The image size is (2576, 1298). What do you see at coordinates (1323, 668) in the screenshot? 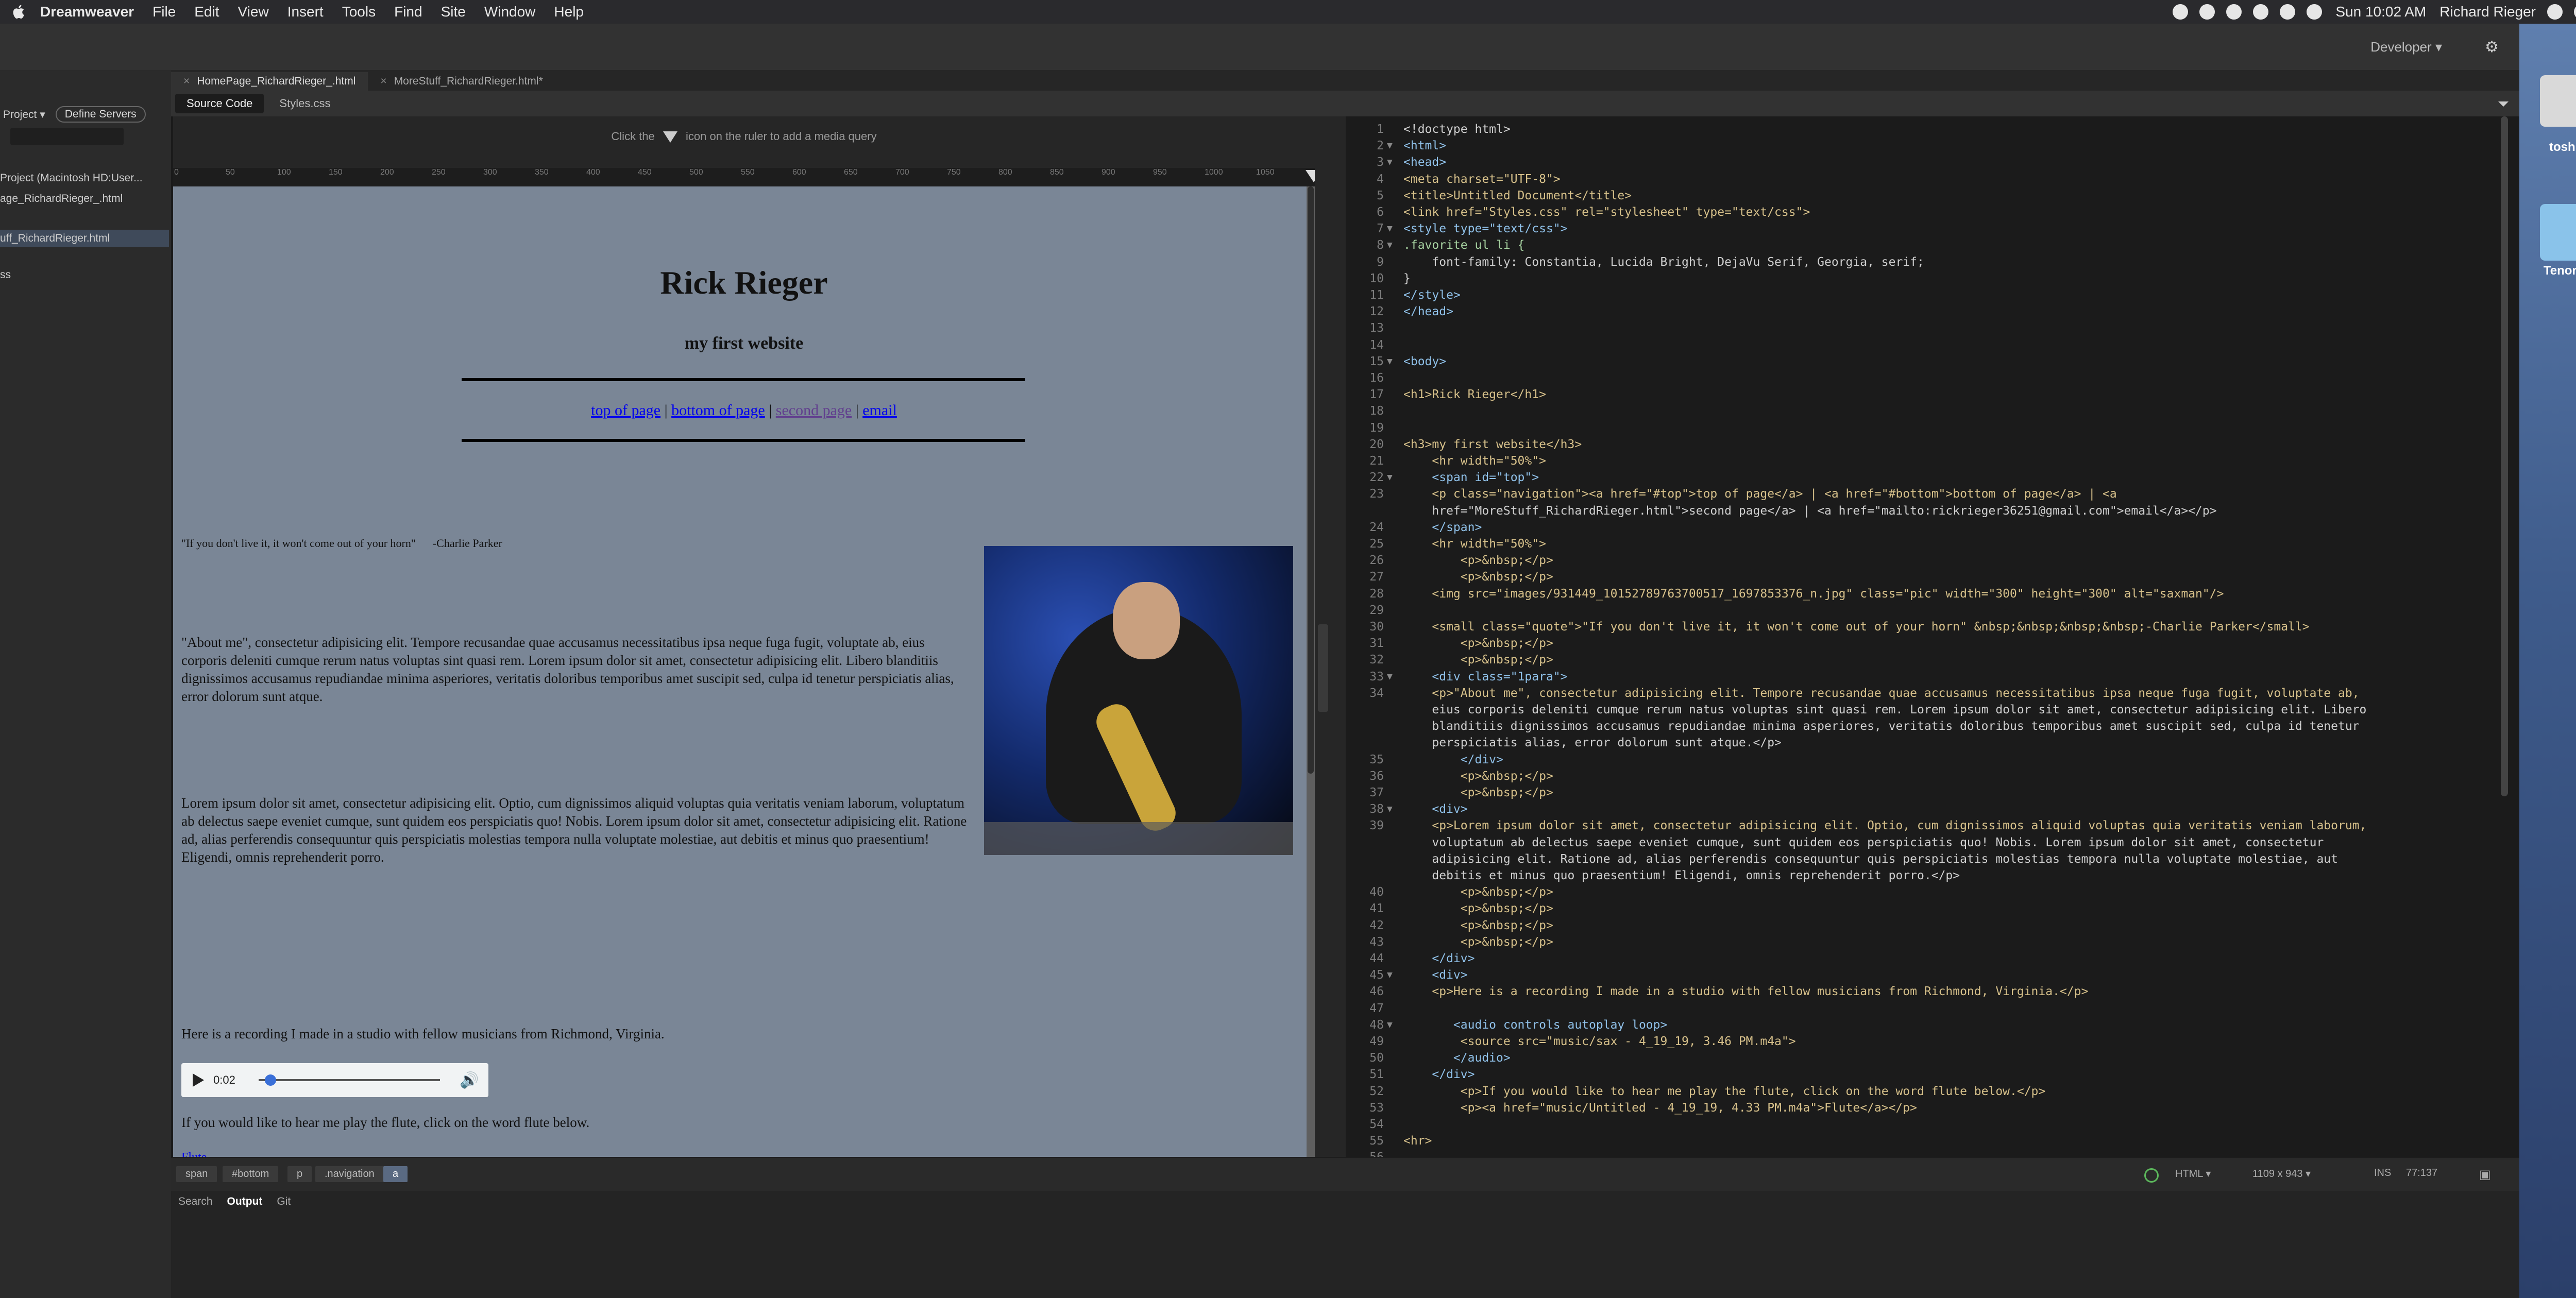
I see `splitter-grip` at bounding box center [1323, 668].